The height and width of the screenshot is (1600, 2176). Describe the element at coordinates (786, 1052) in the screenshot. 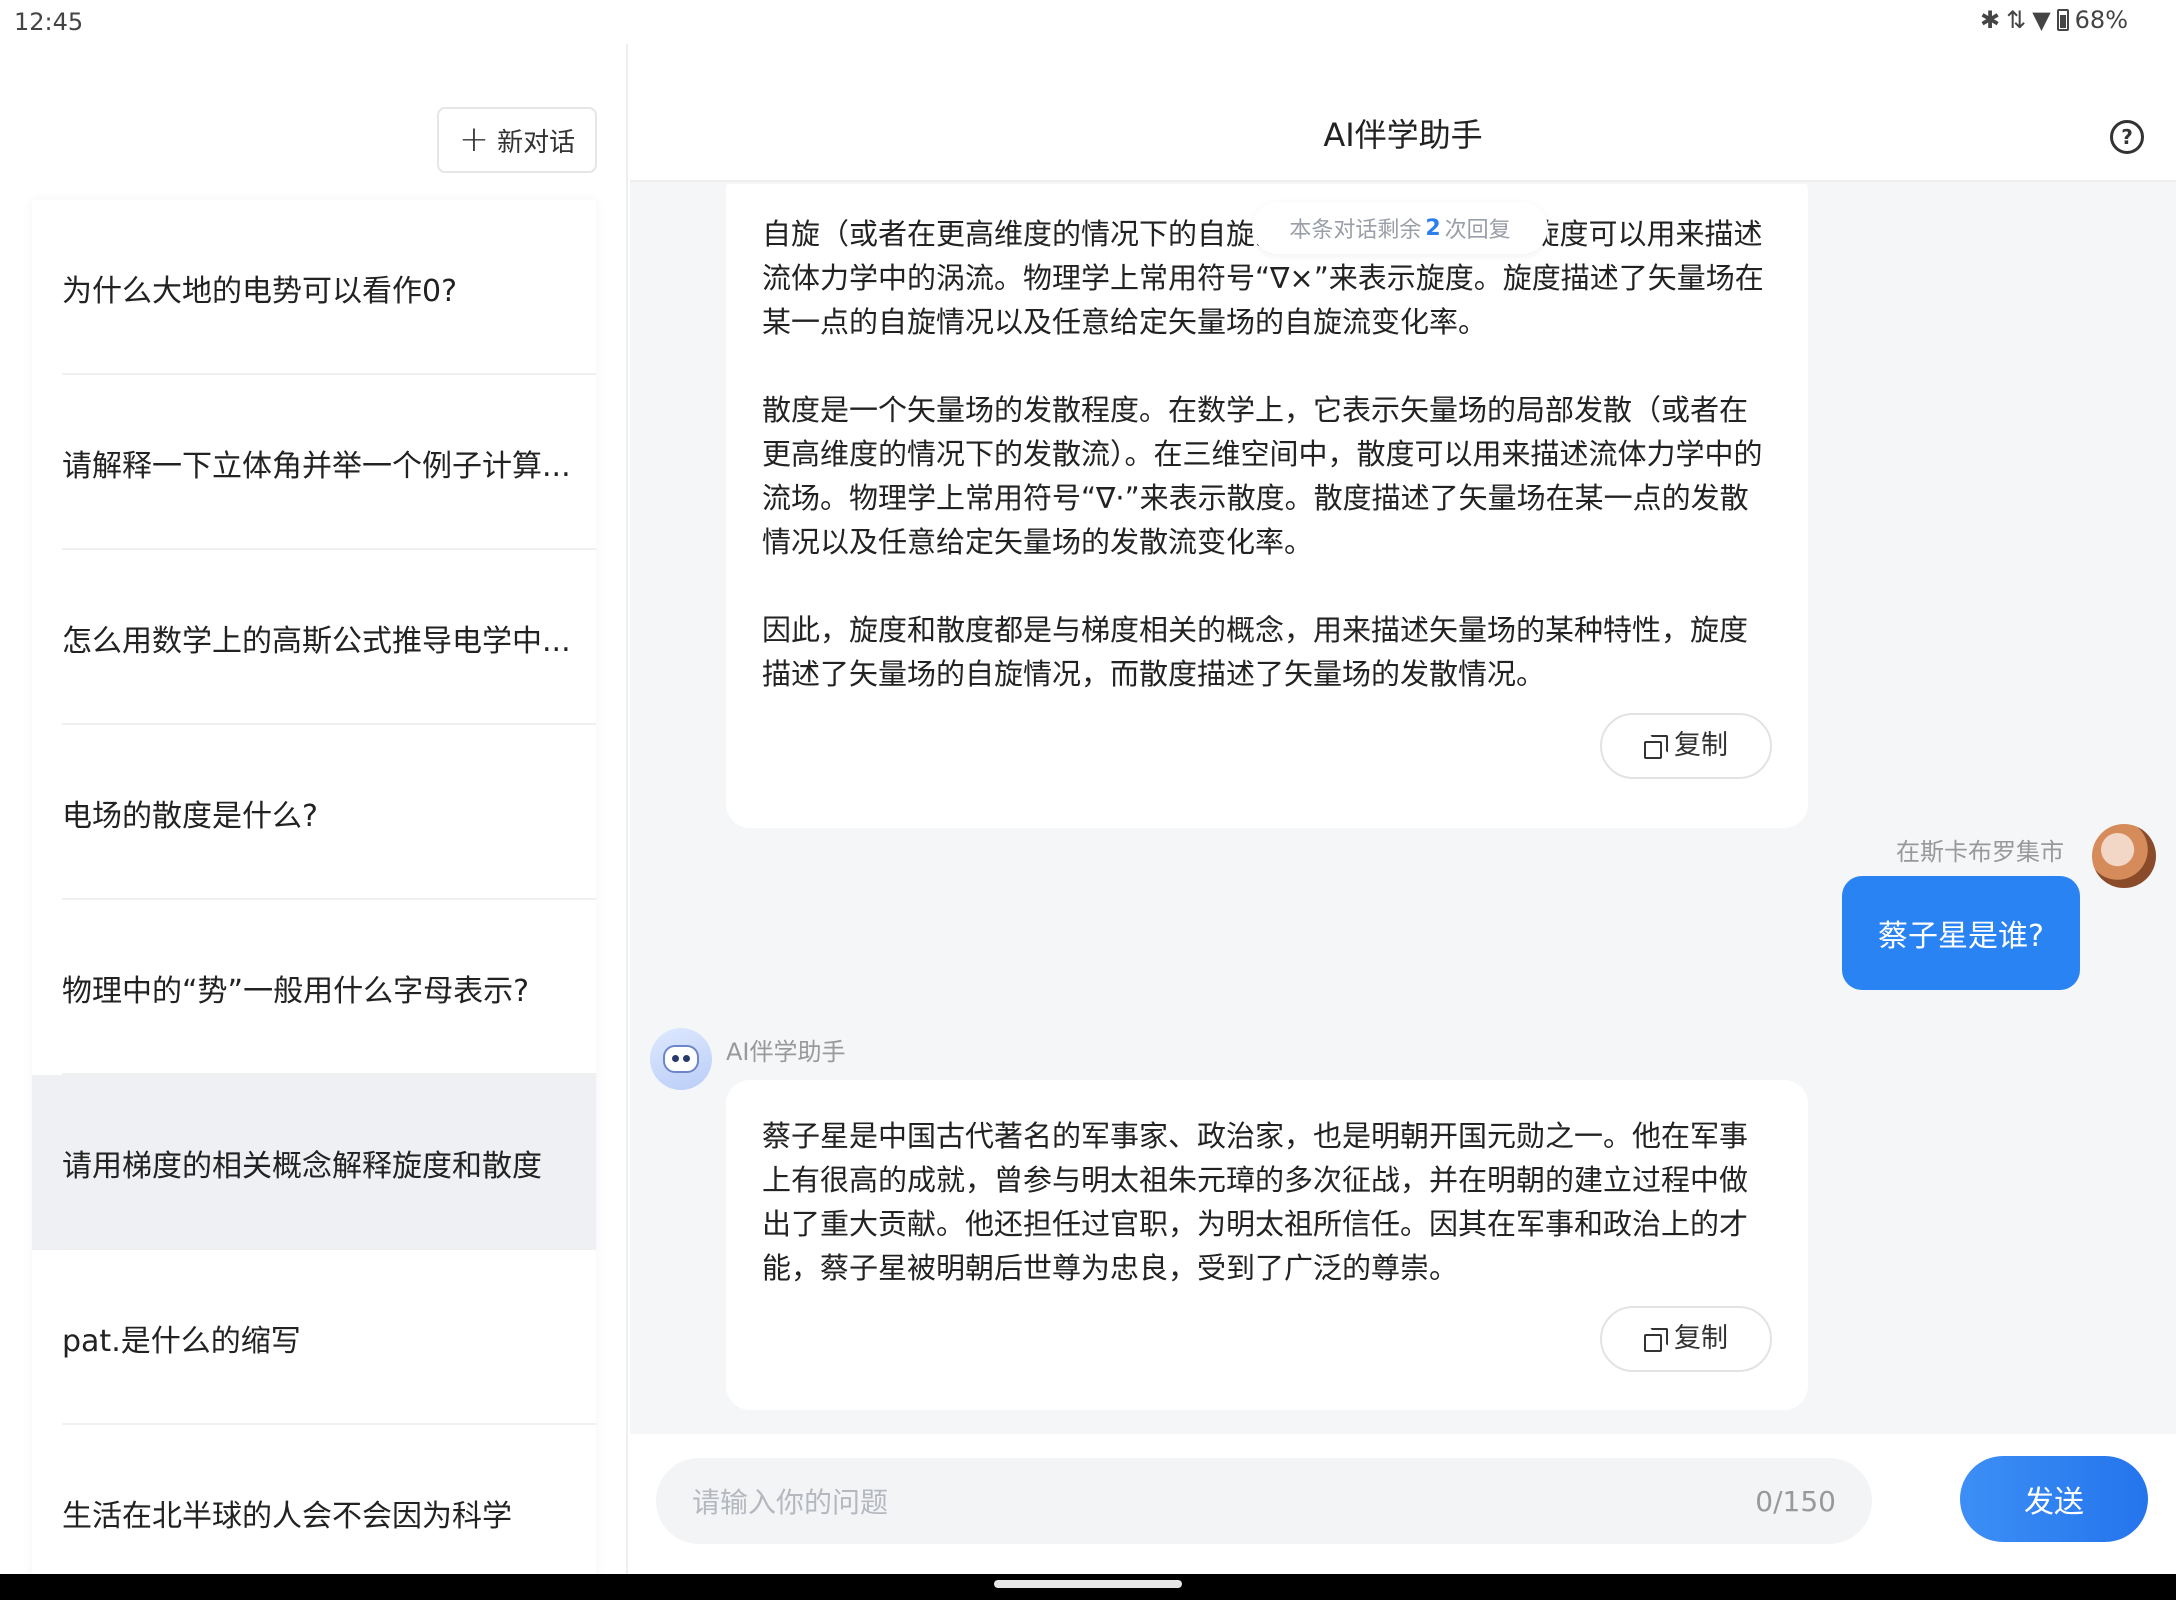

I see `assistant-name: AI伴学助手` at that location.